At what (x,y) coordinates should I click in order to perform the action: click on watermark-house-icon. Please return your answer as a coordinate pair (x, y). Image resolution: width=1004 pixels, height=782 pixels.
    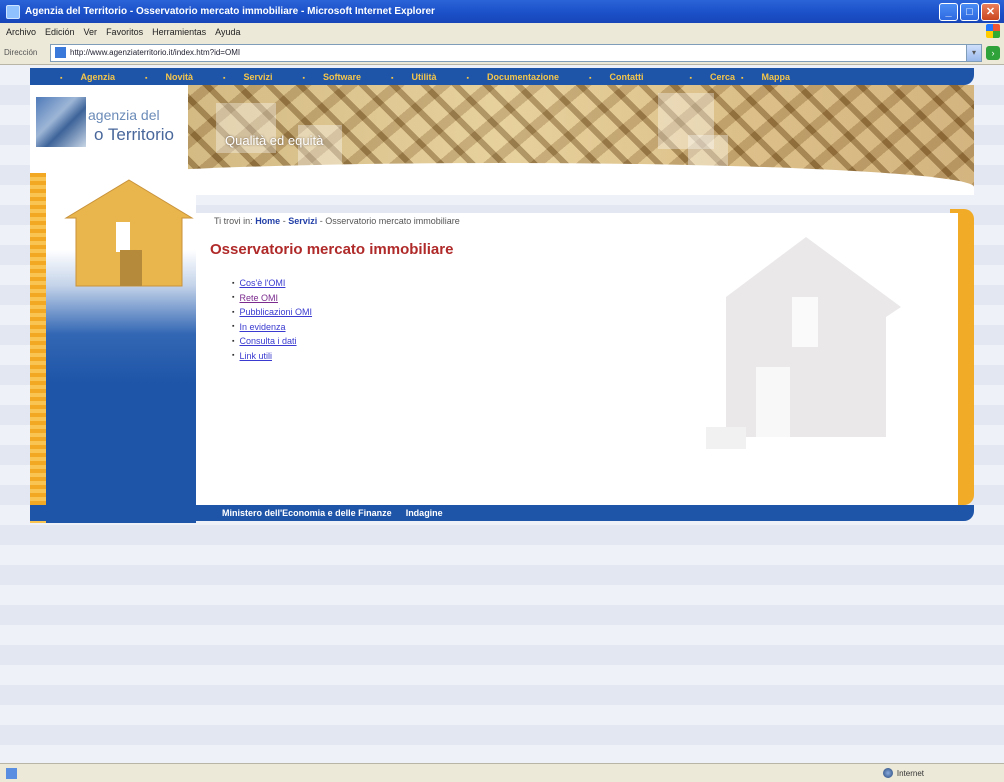
    Looking at the image, I should click on (803, 343).